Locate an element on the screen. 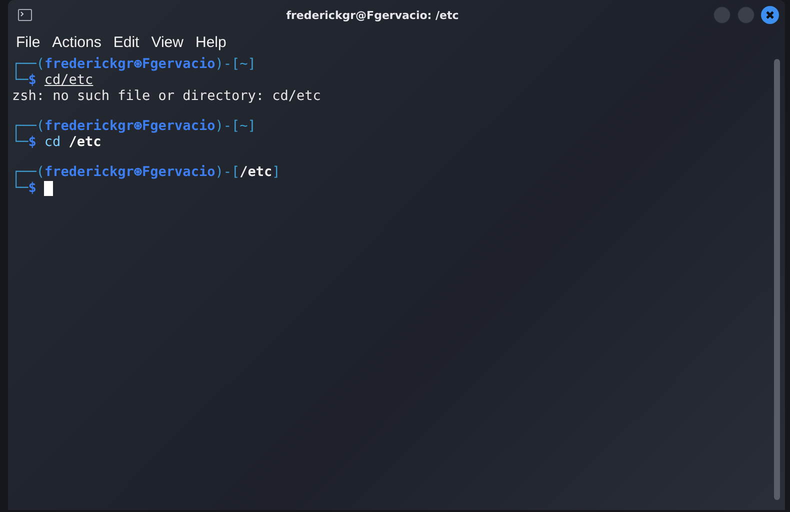  output-line: zsh: no such file or directory: cd/etc is located at coordinates (167, 96).